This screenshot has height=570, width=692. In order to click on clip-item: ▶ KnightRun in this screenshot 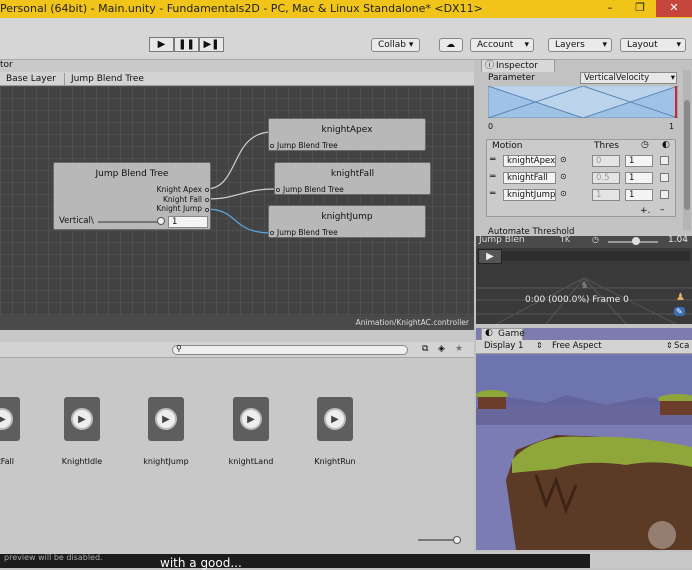, I will do `click(335, 431)`.